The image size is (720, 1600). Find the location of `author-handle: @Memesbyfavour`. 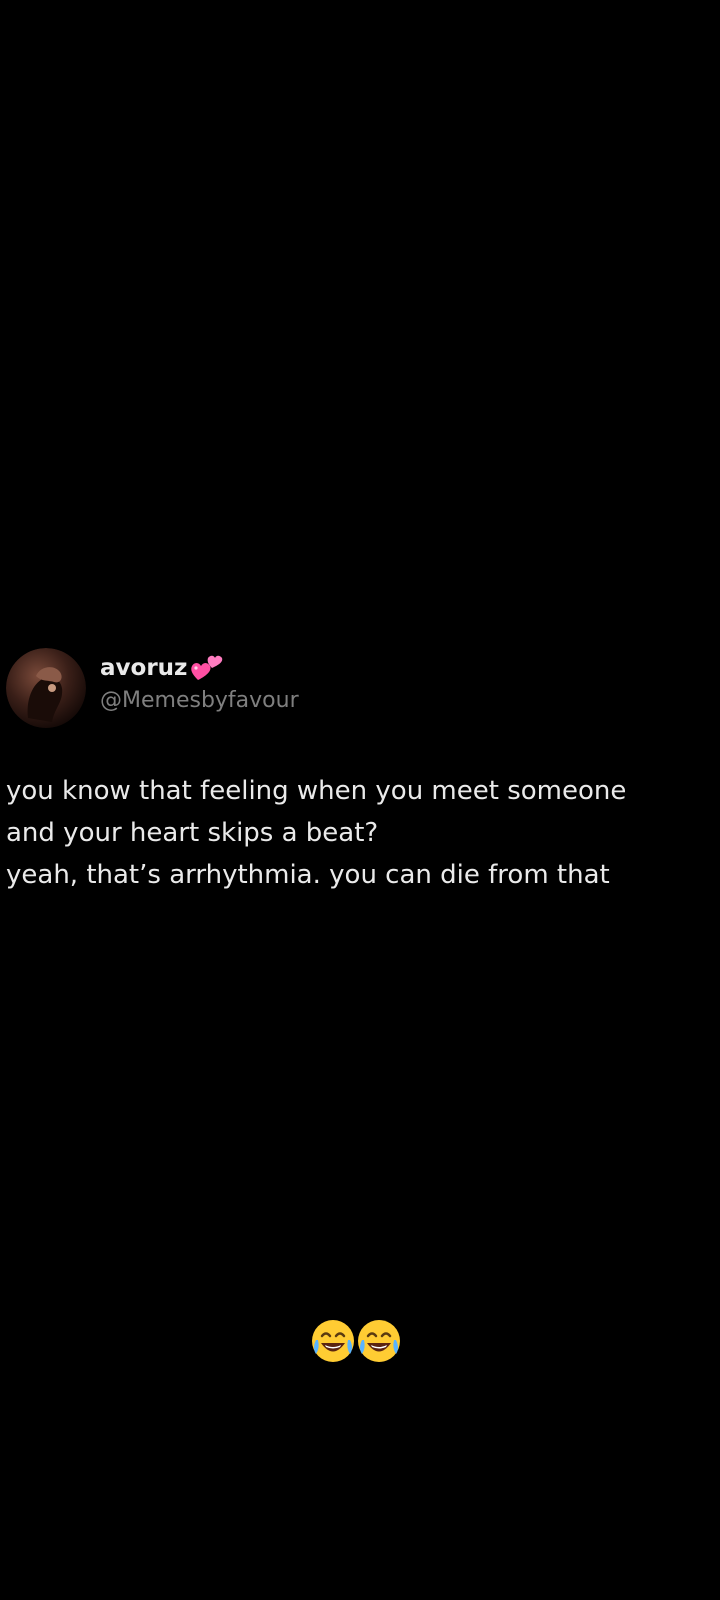

author-handle: @Memesbyfavour is located at coordinates (199, 701).